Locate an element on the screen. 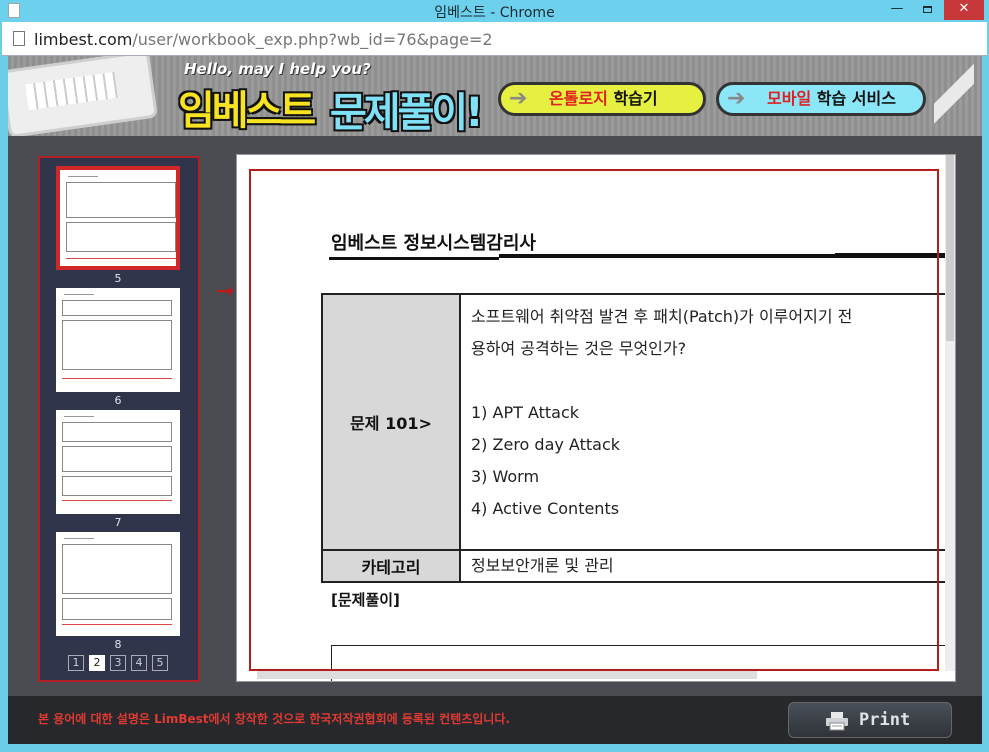  maximize-button is located at coordinates (927, 10).